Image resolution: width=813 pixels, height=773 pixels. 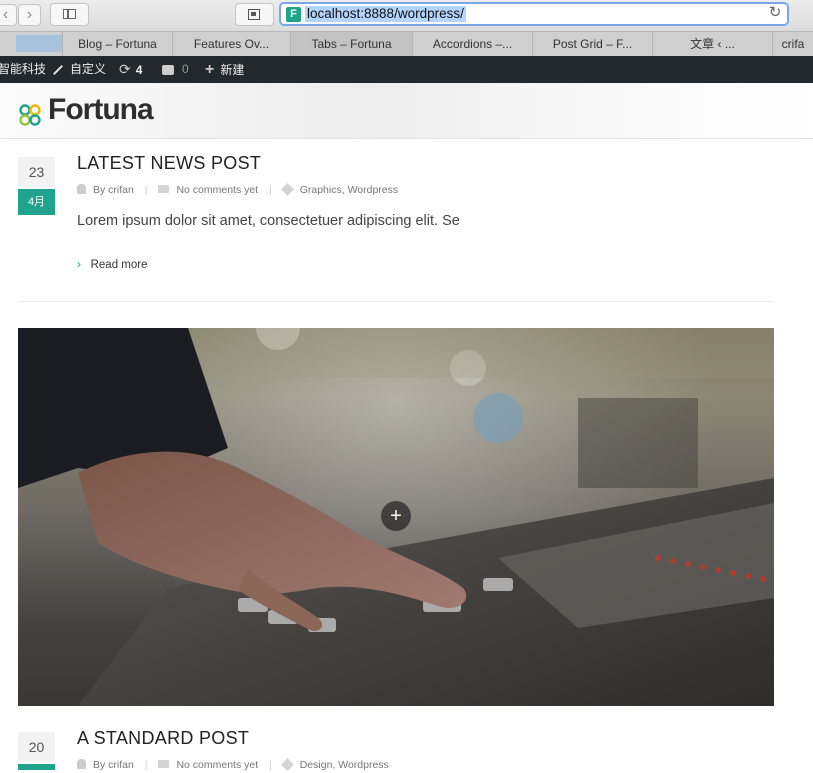 What do you see at coordinates (406, 69) in the screenshot?
I see `wp-admin-bar: 智能科技 自定义 ⟳ 4 0 + 新建` at bounding box center [406, 69].